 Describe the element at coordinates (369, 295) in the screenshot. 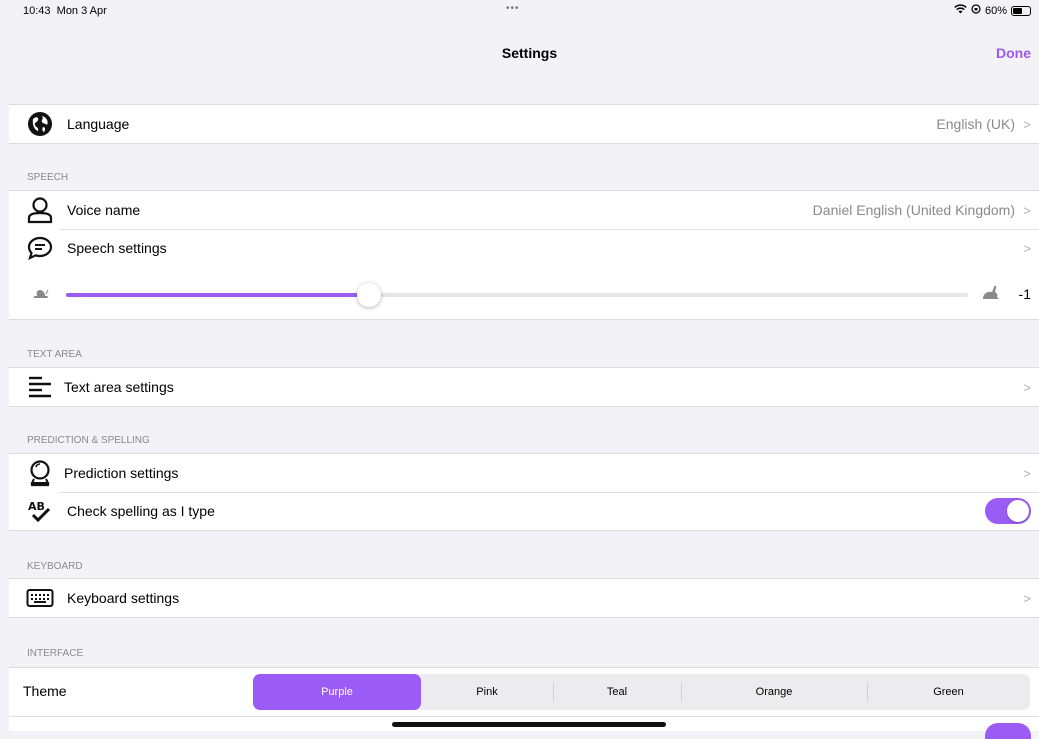

I see `speech-rate-thumb` at that location.